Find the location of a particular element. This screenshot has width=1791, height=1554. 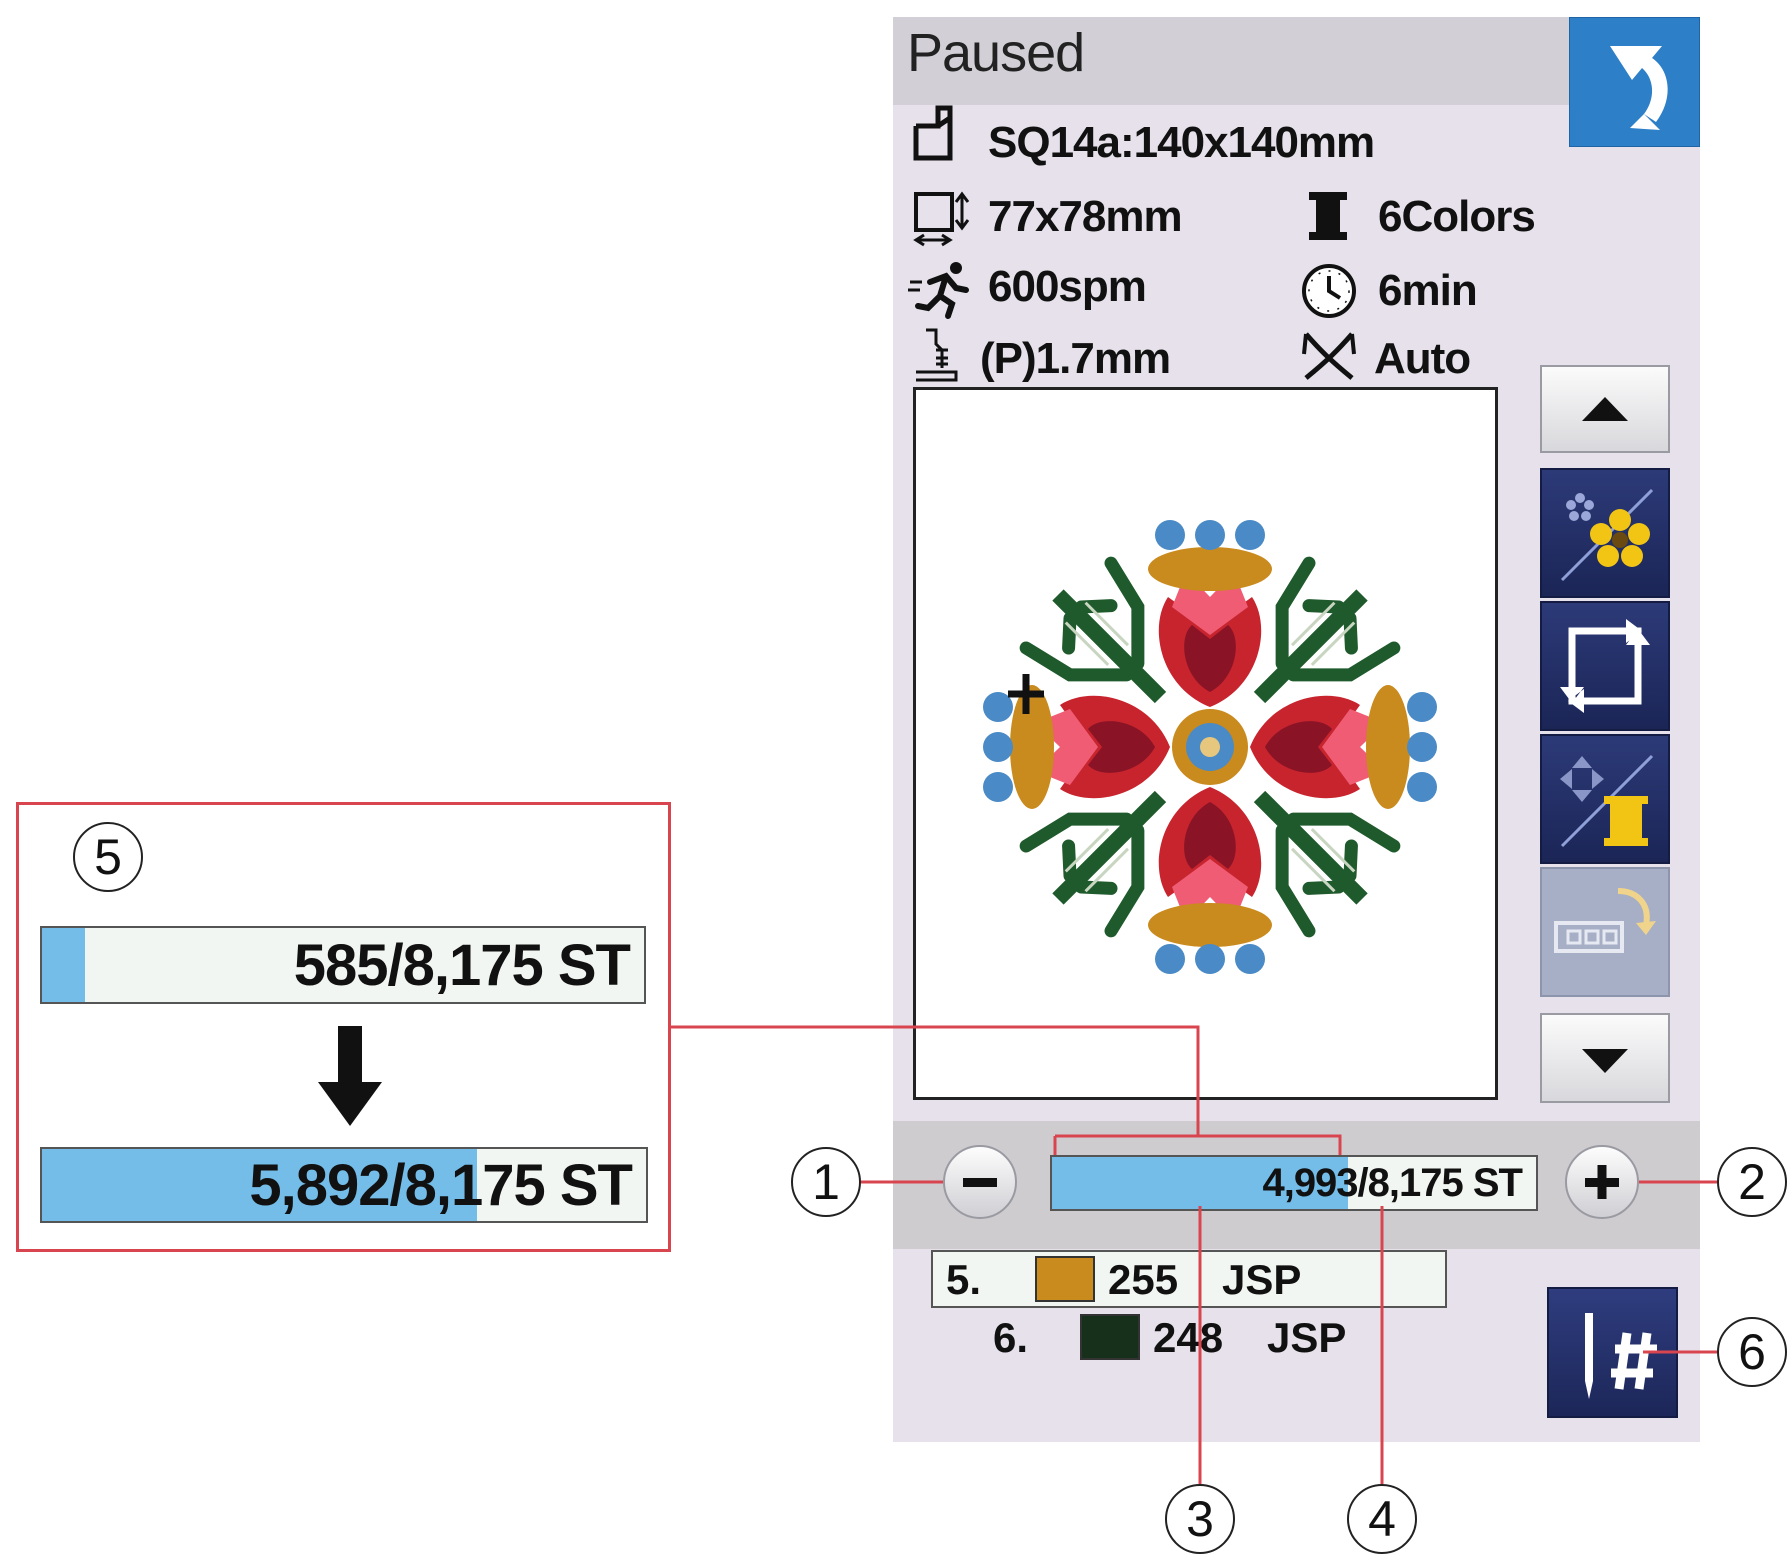

callout-number-5: 5 is located at coordinates (108, 857).